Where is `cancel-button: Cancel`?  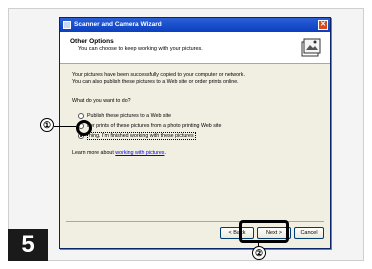
cancel-button: Cancel is located at coordinates (309, 233).